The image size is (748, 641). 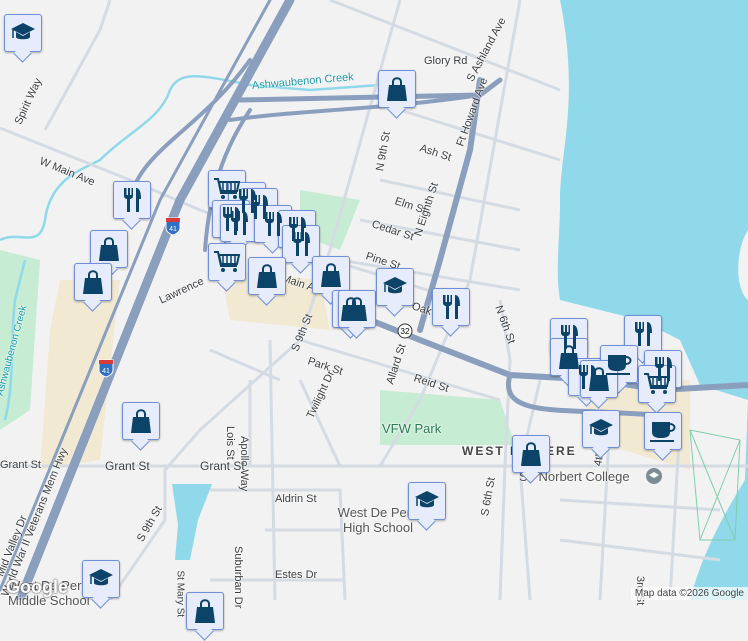 I want to click on road-label: Aldrin St, so click(x=296, y=499).